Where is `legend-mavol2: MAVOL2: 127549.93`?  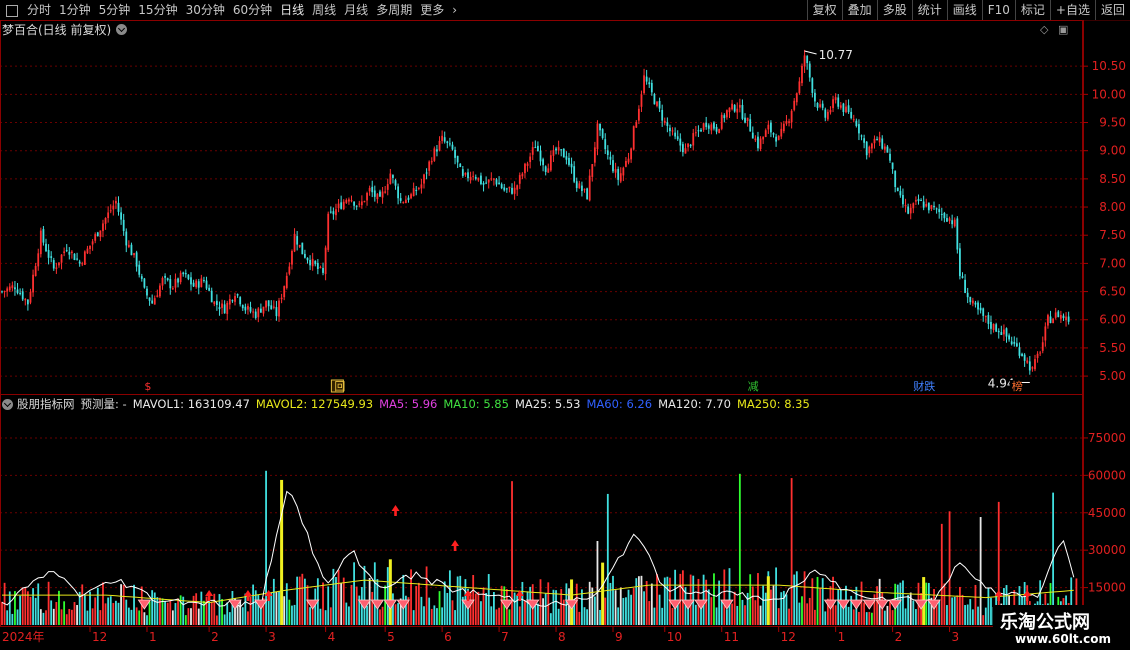
legend-mavol2: MAVOL2: 127549.93 is located at coordinates (314, 404).